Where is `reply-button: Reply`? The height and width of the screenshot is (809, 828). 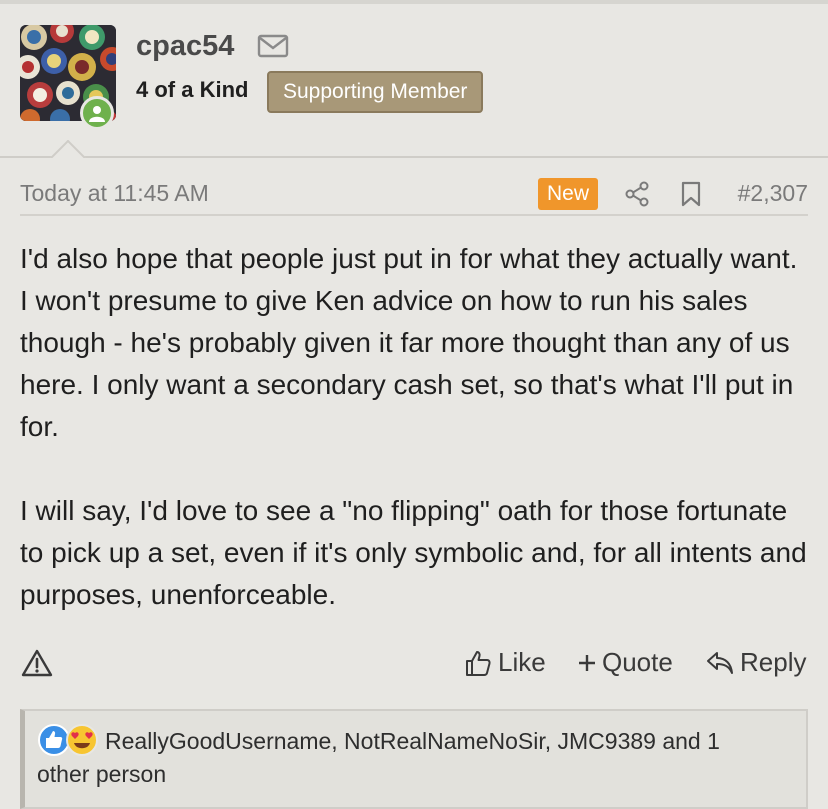 reply-button: Reply is located at coordinates (756, 662).